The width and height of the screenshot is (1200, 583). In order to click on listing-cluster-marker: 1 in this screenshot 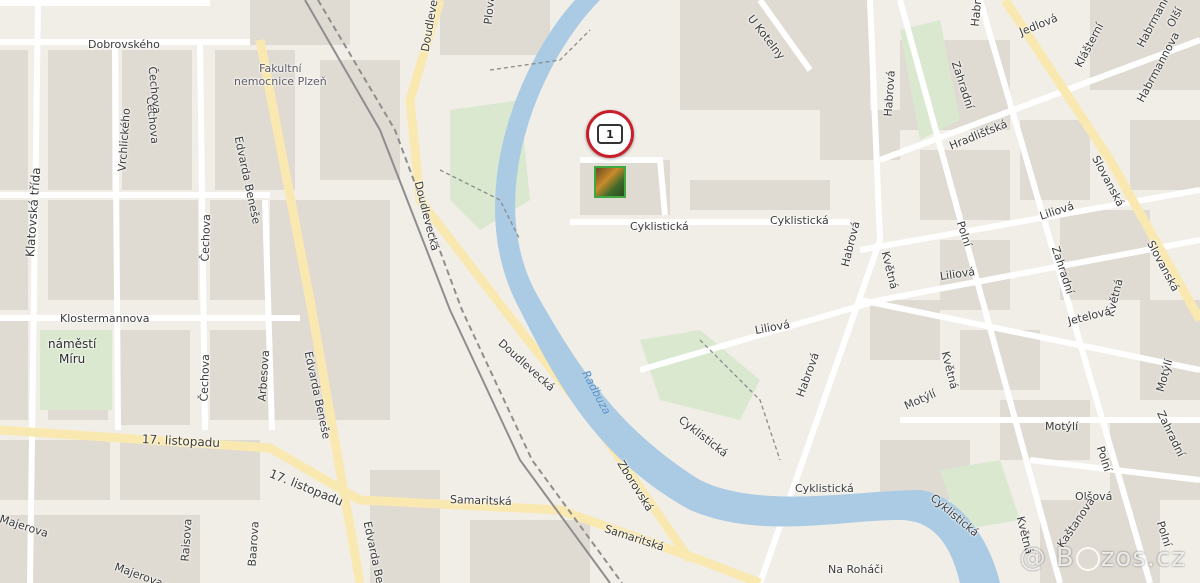, I will do `click(610, 134)`.